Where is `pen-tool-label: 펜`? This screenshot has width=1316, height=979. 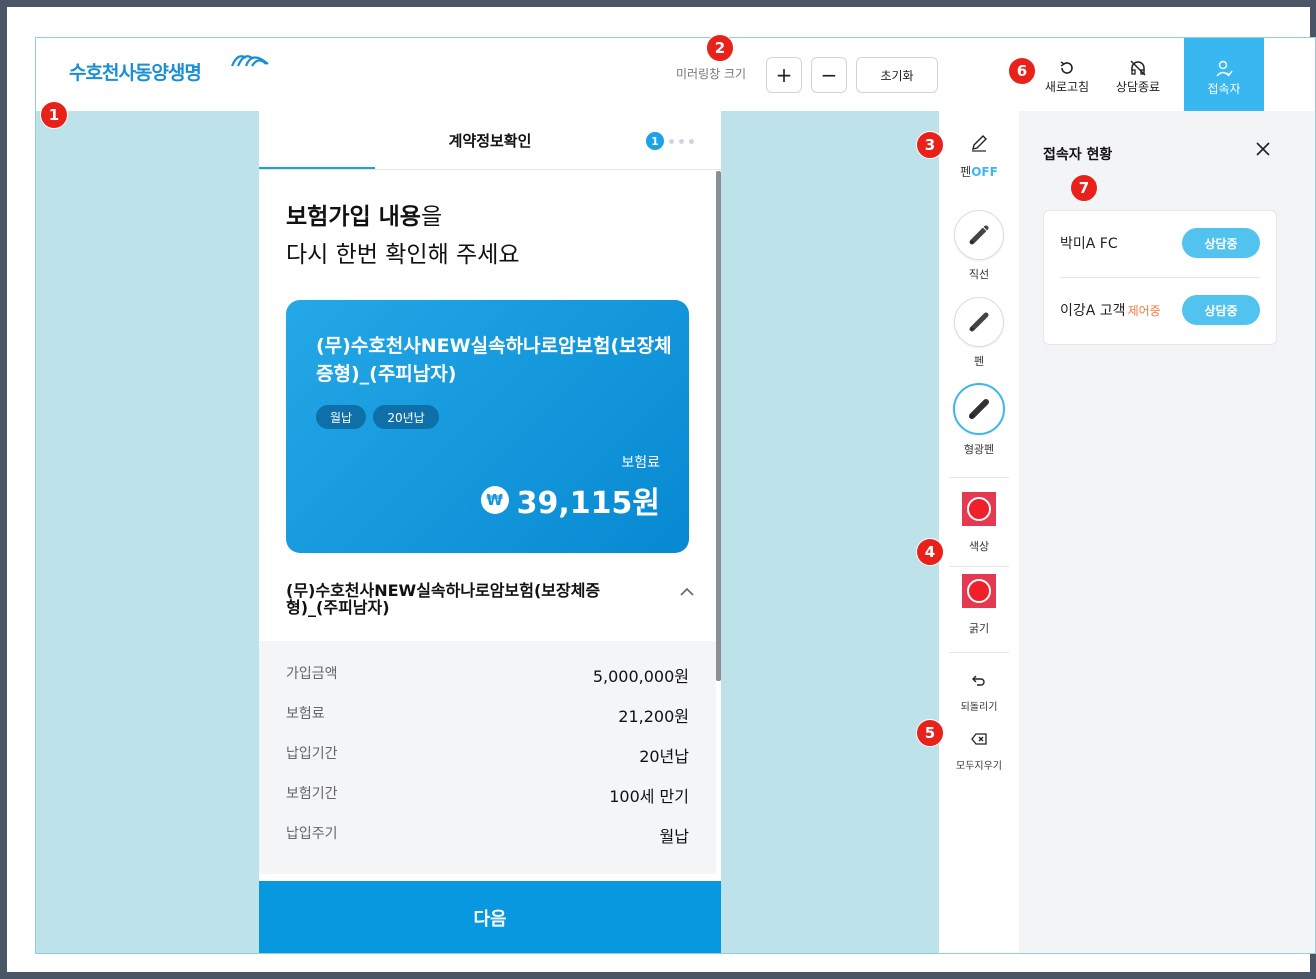
pen-tool-label: 펜 is located at coordinates (979, 361).